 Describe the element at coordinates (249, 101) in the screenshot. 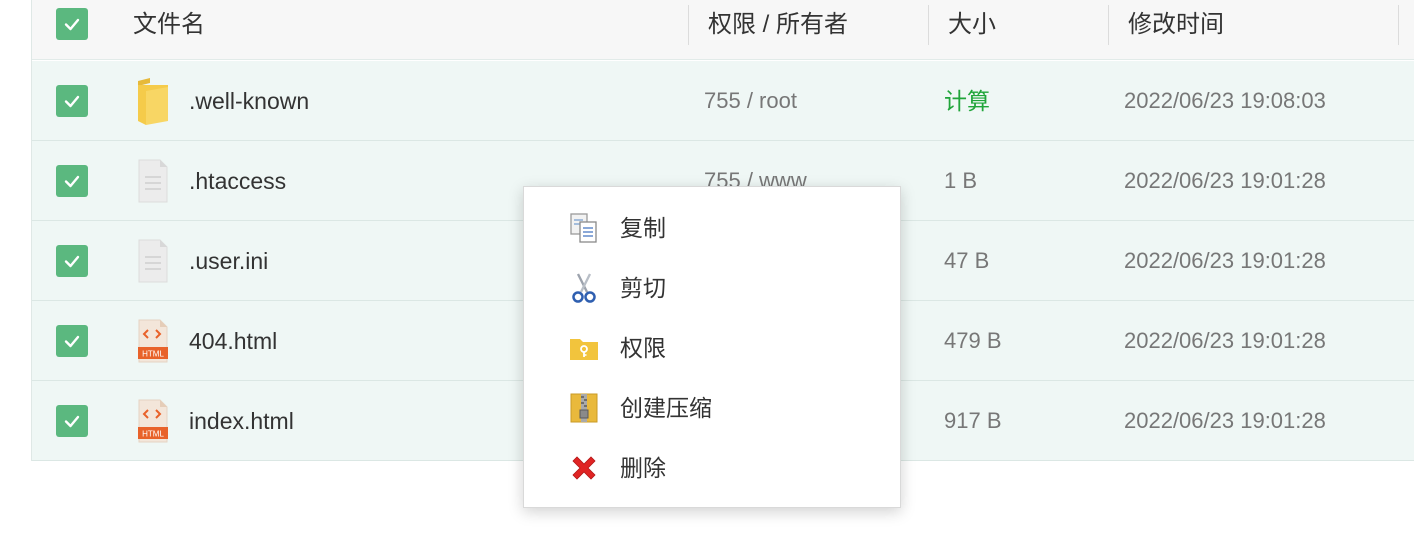

I see `file-name: .well-known` at that location.